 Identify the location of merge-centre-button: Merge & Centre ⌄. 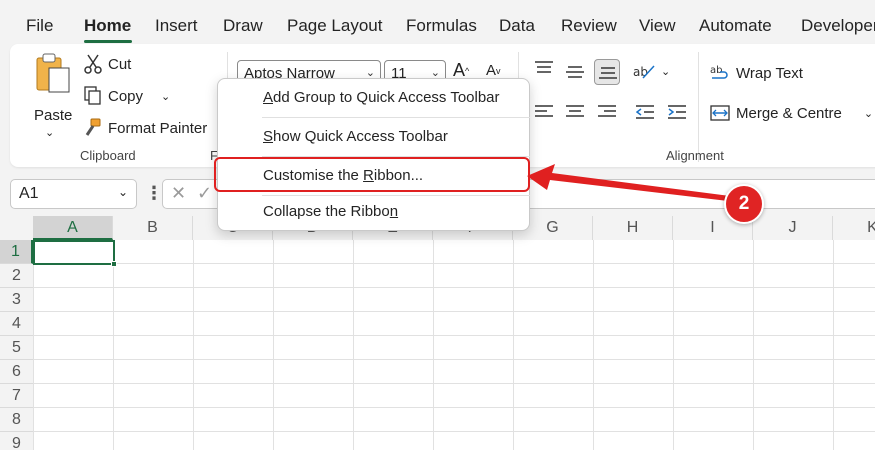
(791, 113).